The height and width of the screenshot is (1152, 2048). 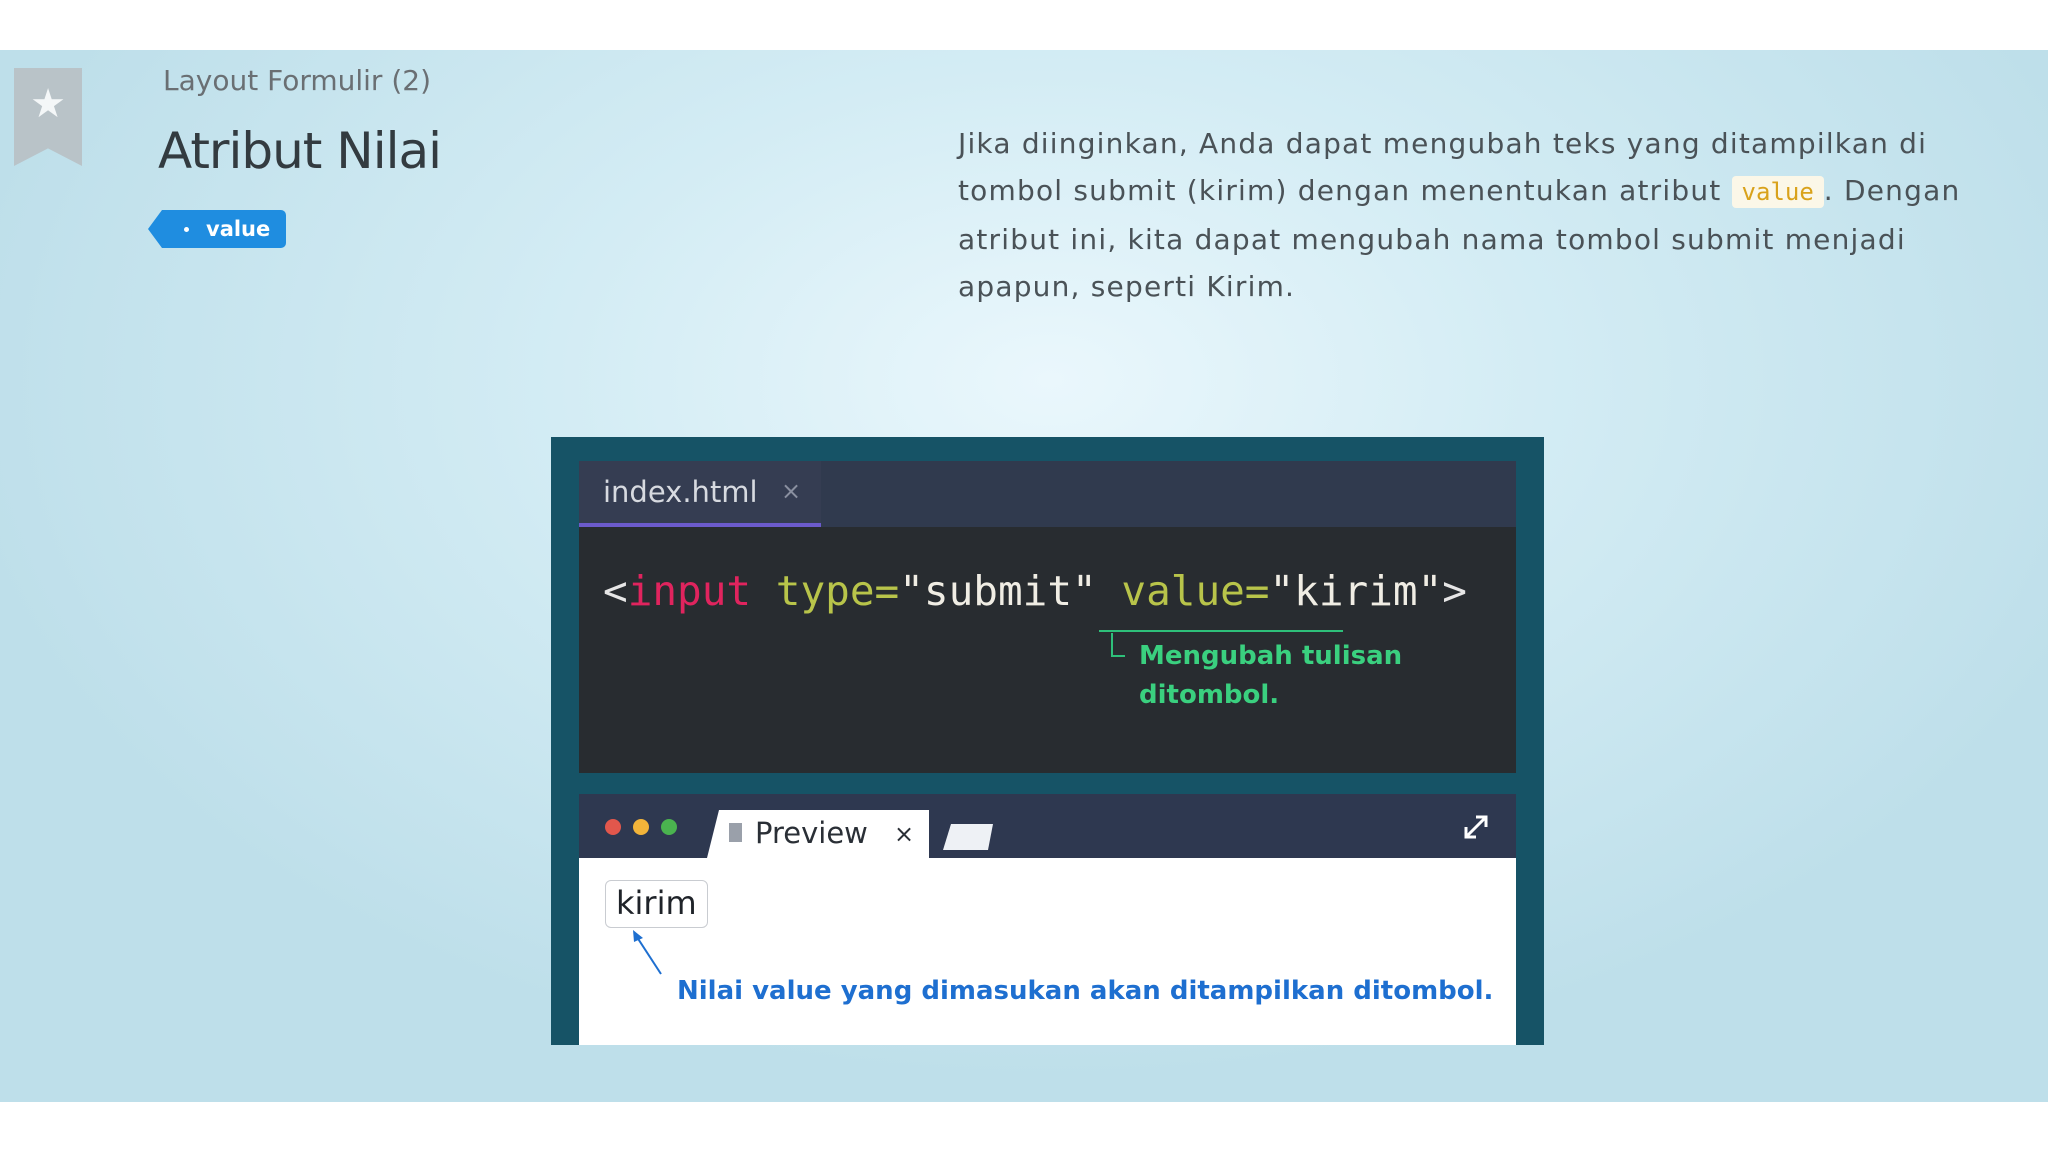 What do you see at coordinates (1118, 645) in the screenshot?
I see `annotation-bracket` at bounding box center [1118, 645].